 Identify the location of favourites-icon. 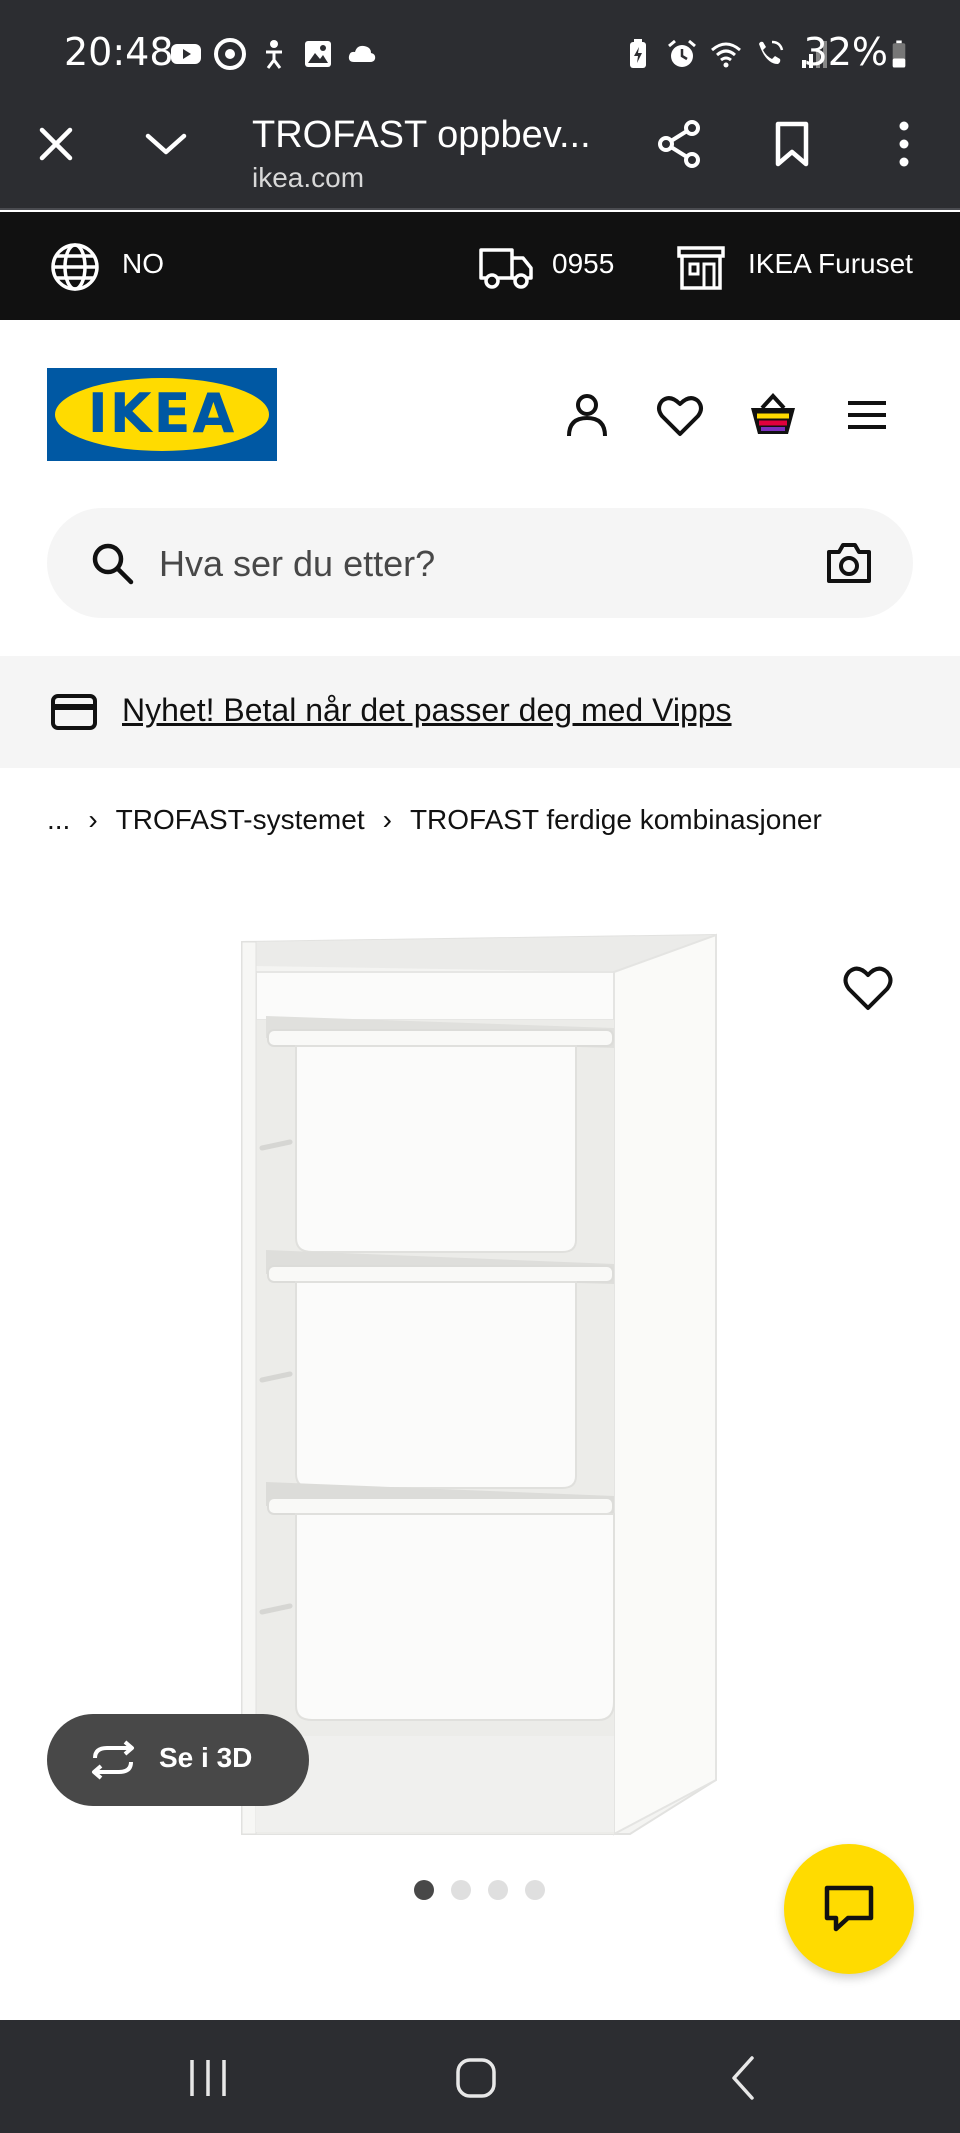
(680, 415).